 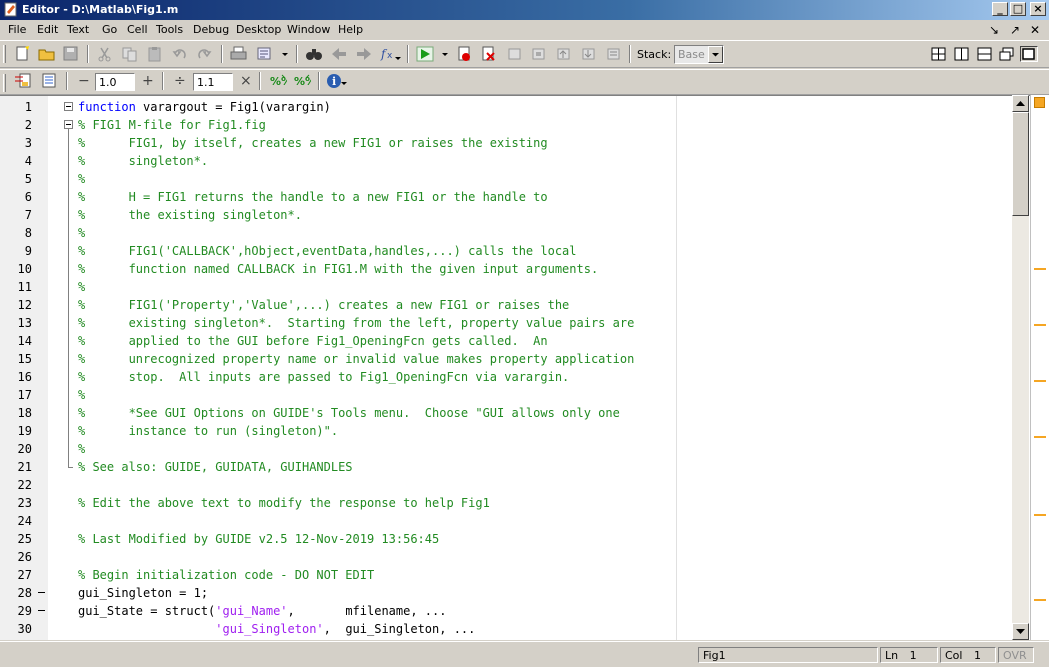 I want to click on copy-icon, so click(x=130, y=54).